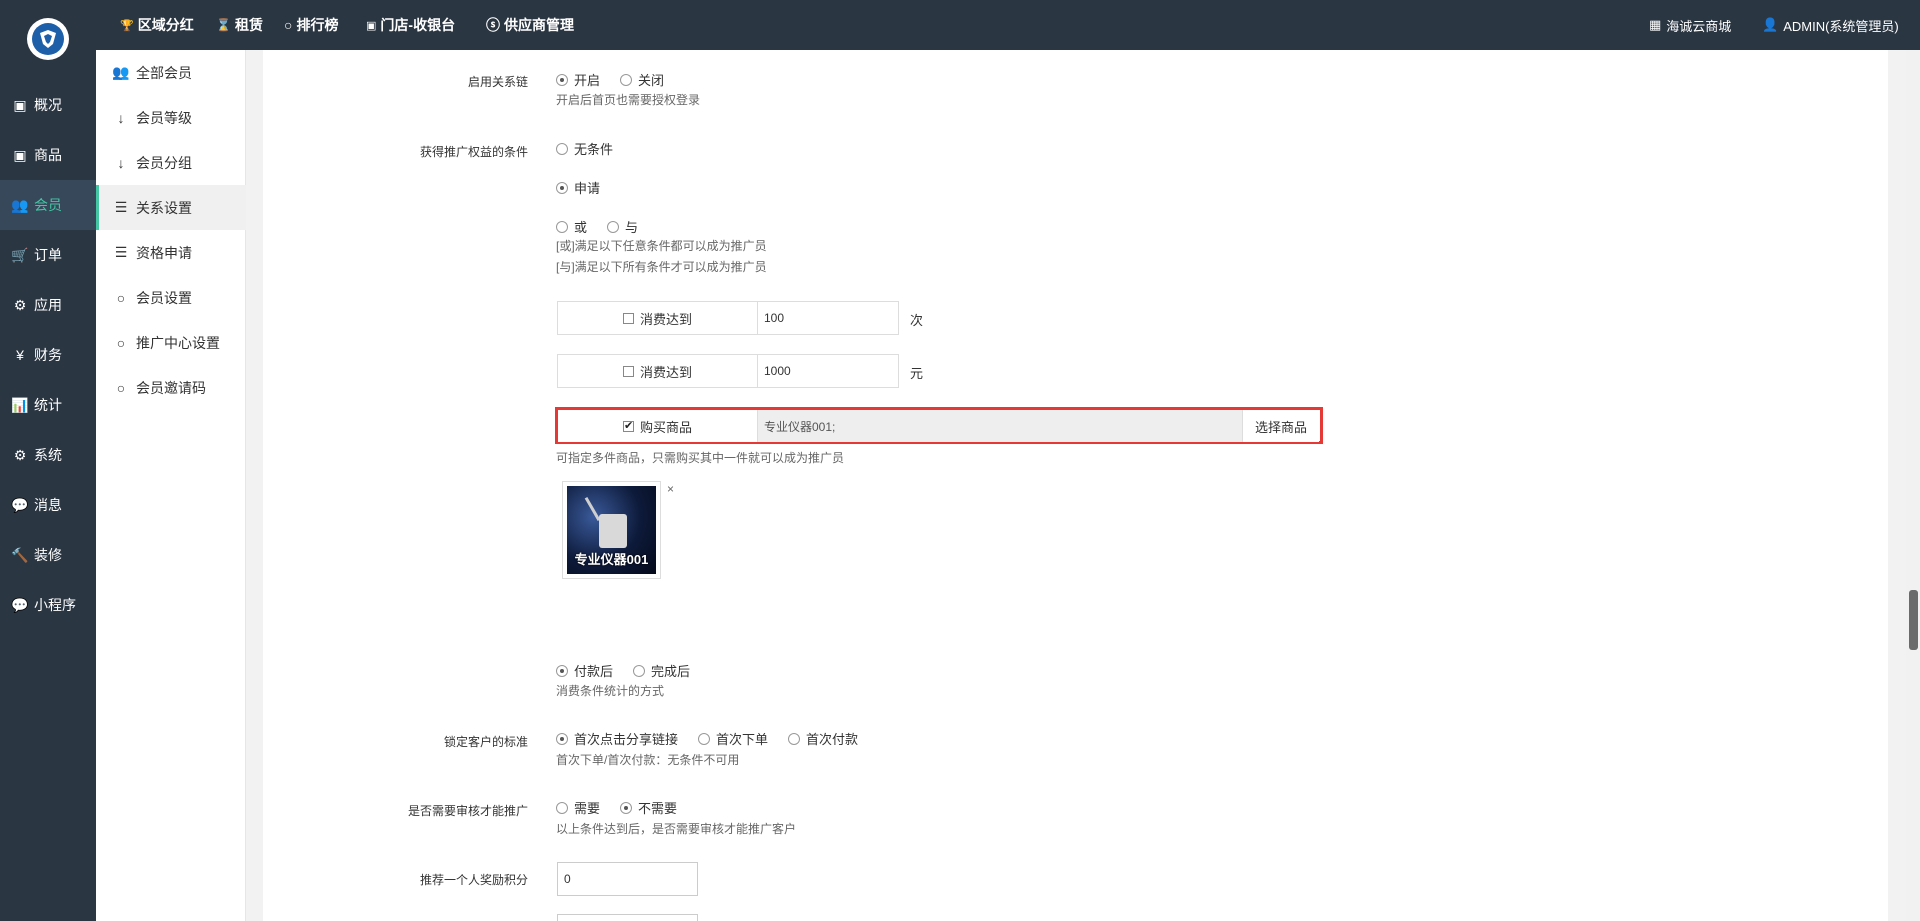  I want to click on subnav-item-label: 推广中心设置, so click(178, 342).